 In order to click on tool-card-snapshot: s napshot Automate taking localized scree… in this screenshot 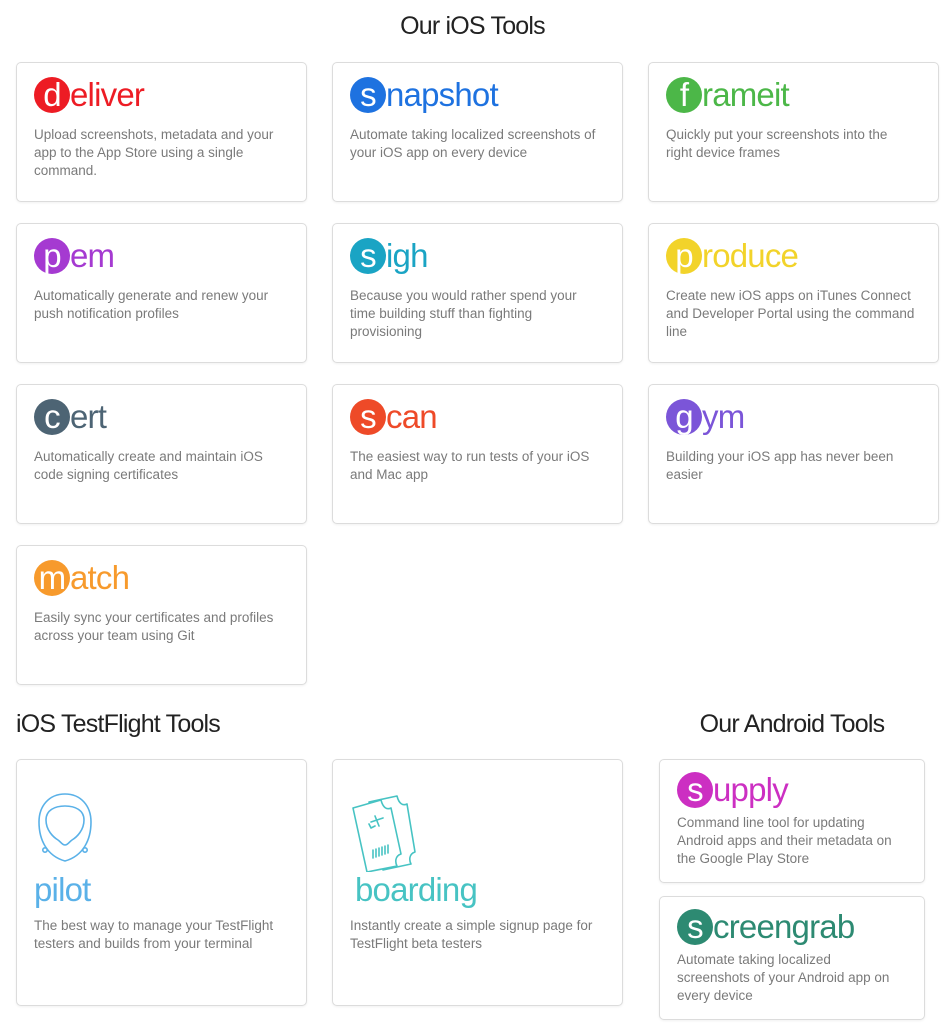, I will do `click(477, 132)`.